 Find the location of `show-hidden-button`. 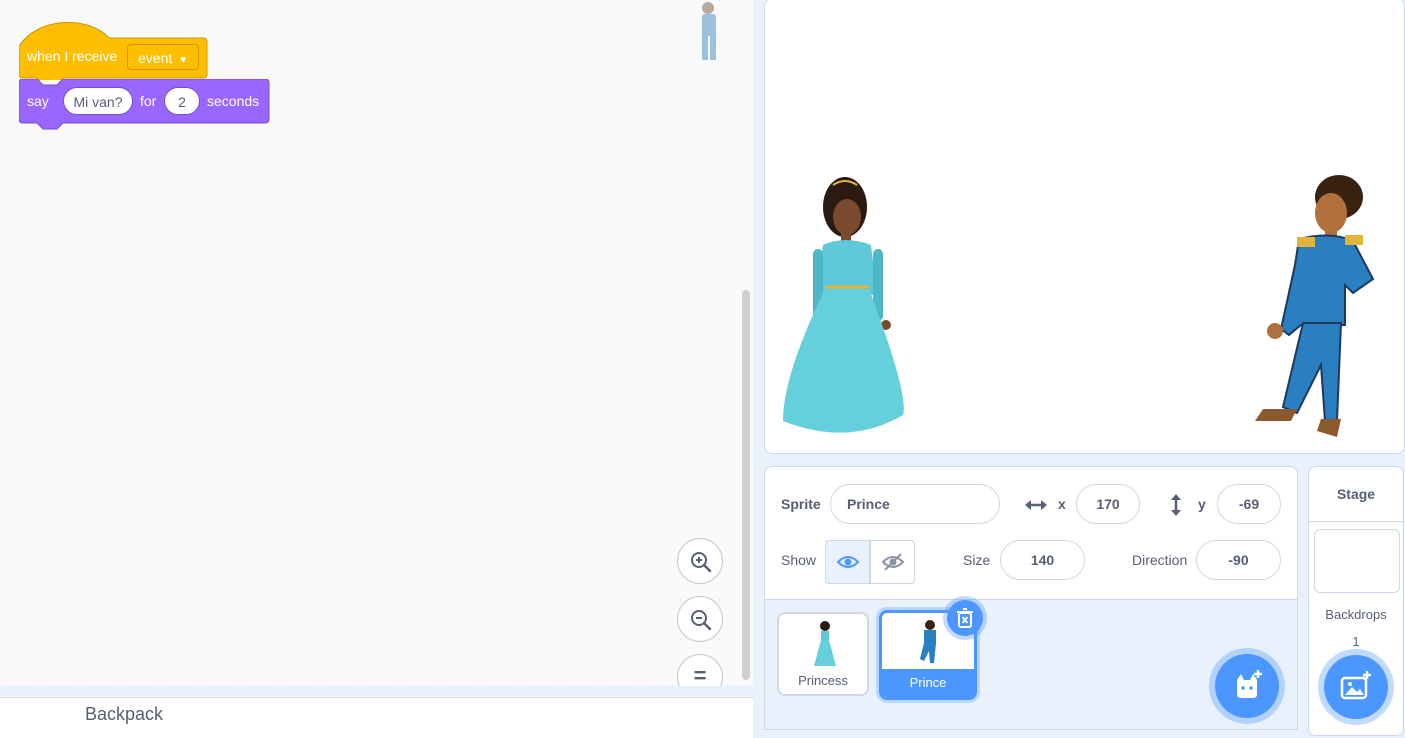

show-hidden-button is located at coordinates (892, 562).